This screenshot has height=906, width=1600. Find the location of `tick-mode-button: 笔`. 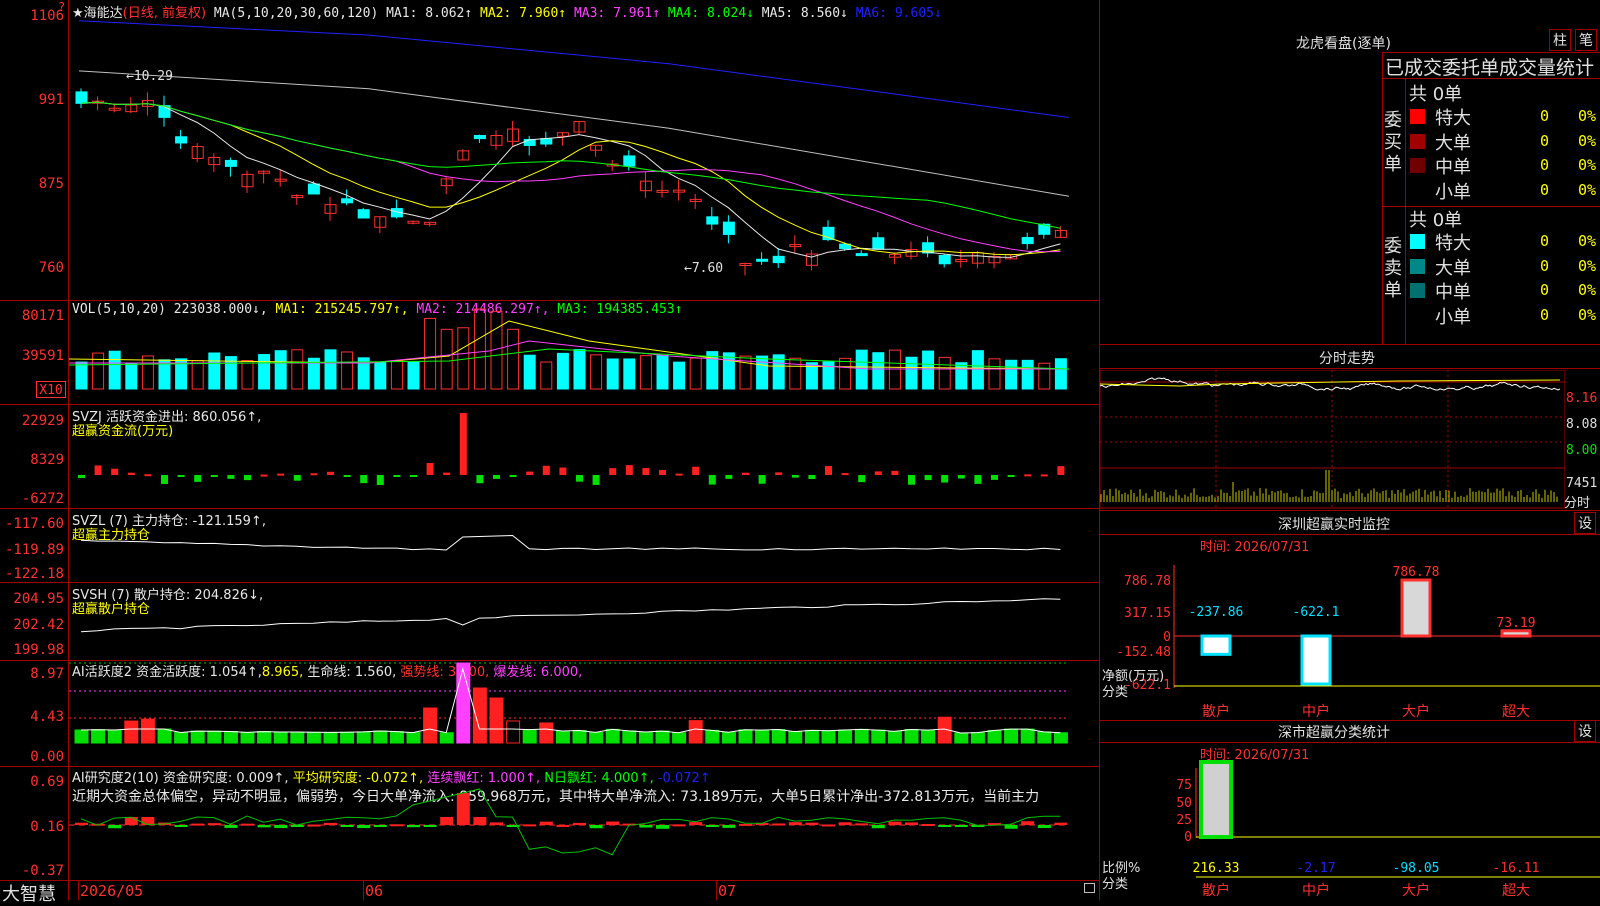

tick-mode-button: 笔 is located at coordinates (1586, 40).